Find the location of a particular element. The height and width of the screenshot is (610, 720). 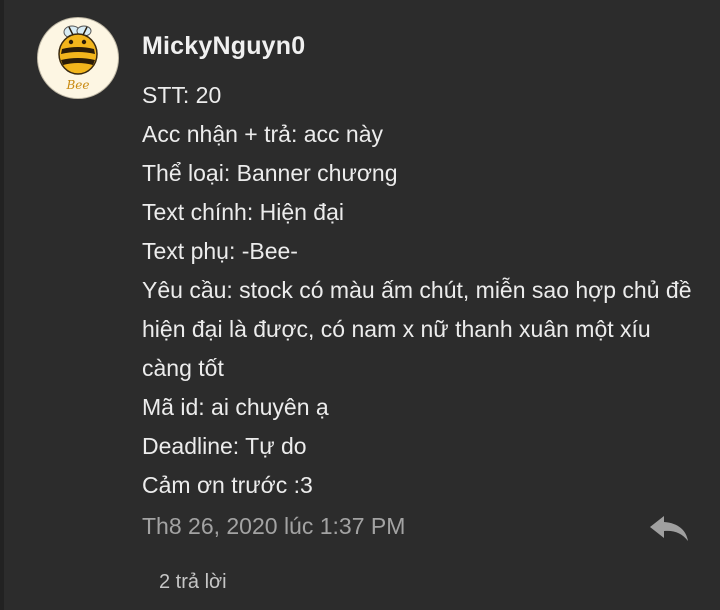

author-name: MickyNguyn0 is located at coordinates (223, 46).